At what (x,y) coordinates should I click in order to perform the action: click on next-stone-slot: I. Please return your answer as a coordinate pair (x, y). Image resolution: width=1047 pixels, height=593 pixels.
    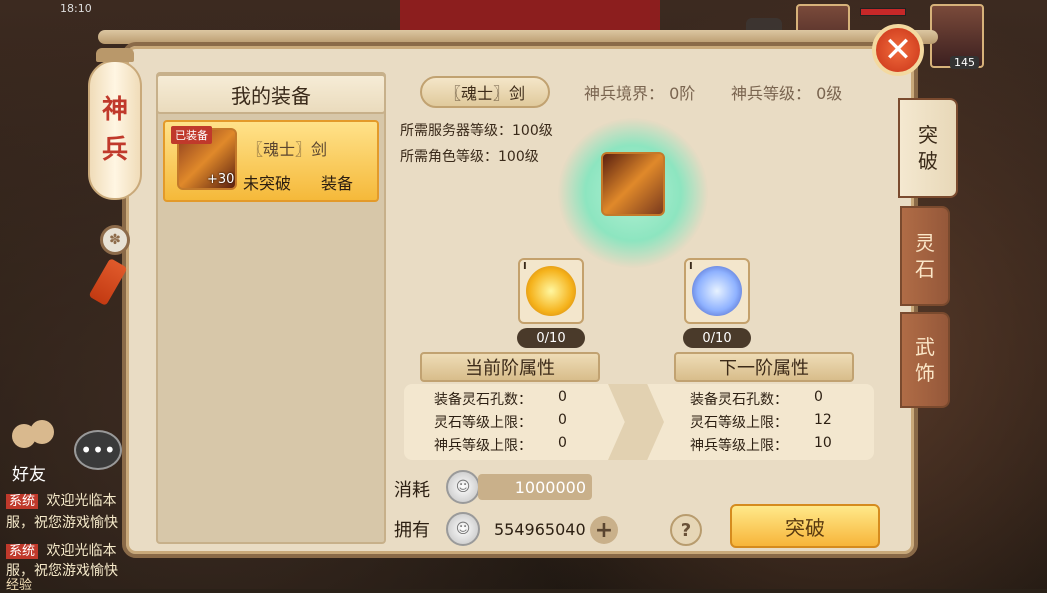
    Looking at the image, I should click on (717, 291).